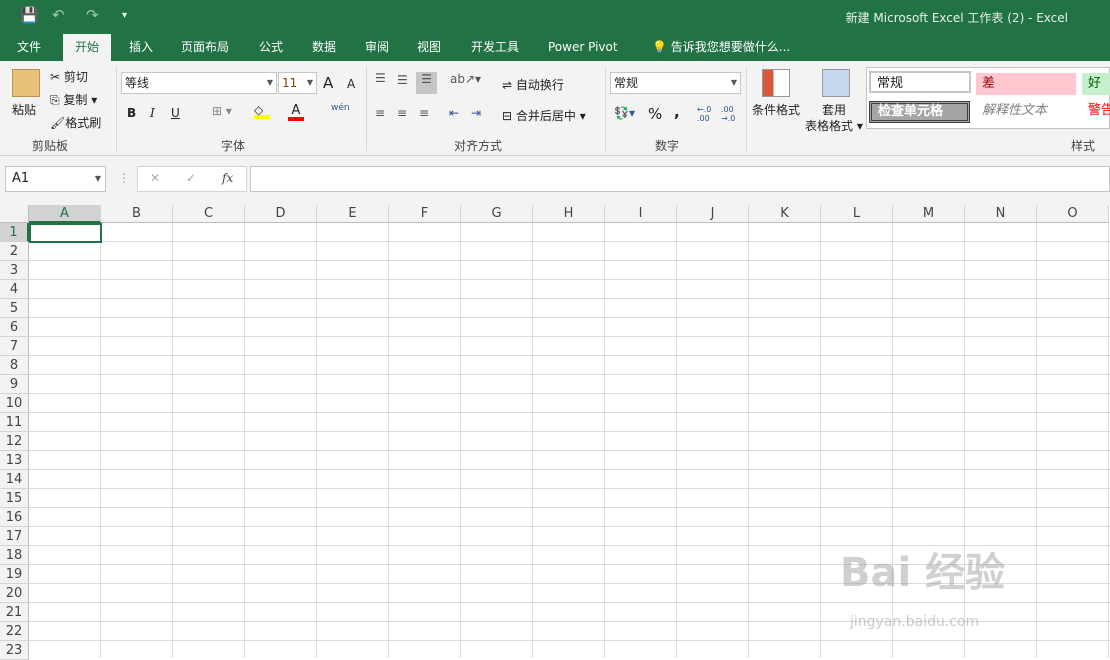 This screenshot has width=1110, height=660. What do you see at coordinates (14, 631) in the screenshot?
I see `row-header-22: 22` at bounding box center [14, 631].